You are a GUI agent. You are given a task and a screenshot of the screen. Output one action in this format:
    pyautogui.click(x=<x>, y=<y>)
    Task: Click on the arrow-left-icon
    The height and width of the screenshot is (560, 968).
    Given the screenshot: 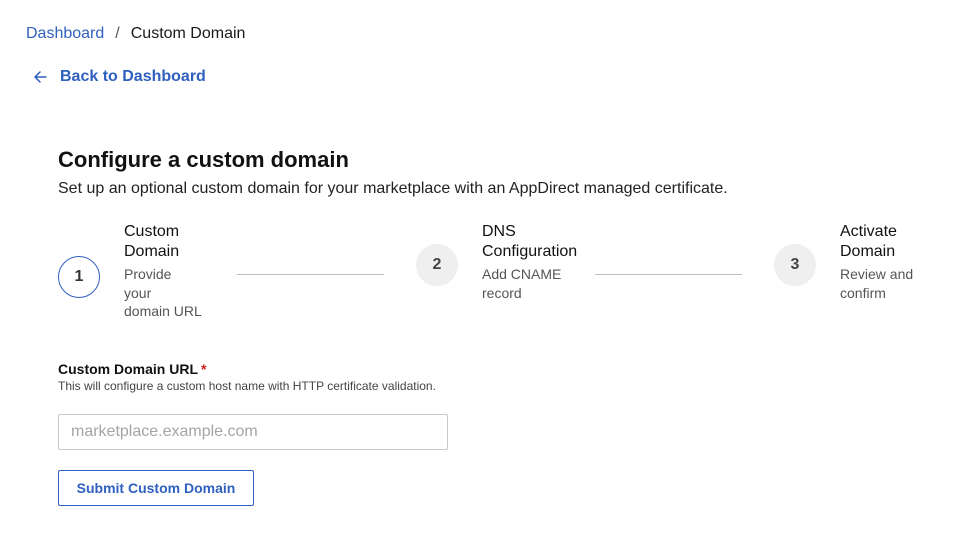 What is the action you would take?
    pyautogui.click(x=40, y=77)
    